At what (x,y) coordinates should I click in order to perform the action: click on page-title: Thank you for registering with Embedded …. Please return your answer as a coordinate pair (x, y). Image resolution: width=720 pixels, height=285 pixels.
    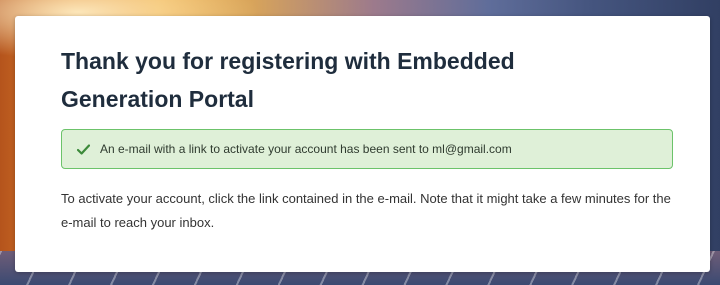
    Looking at the image, I should click on (288, 80).